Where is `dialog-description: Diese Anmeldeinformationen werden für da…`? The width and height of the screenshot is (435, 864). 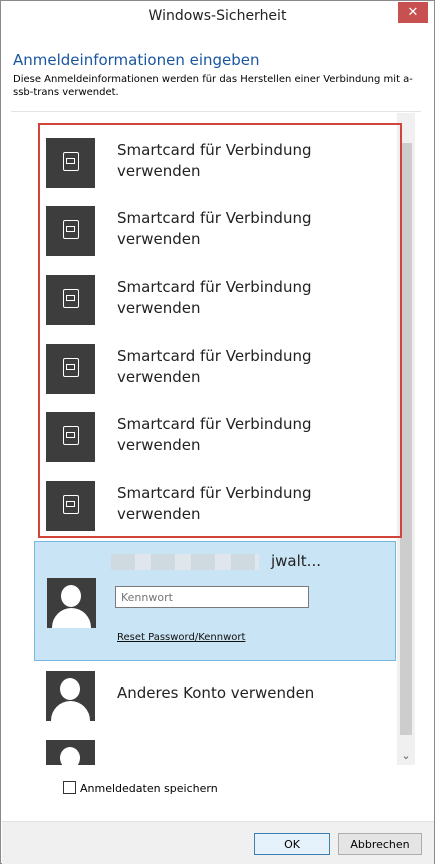 dialog-description: Diese Anmeldeinformationen werden für da… is located at coordinates (213, 86).